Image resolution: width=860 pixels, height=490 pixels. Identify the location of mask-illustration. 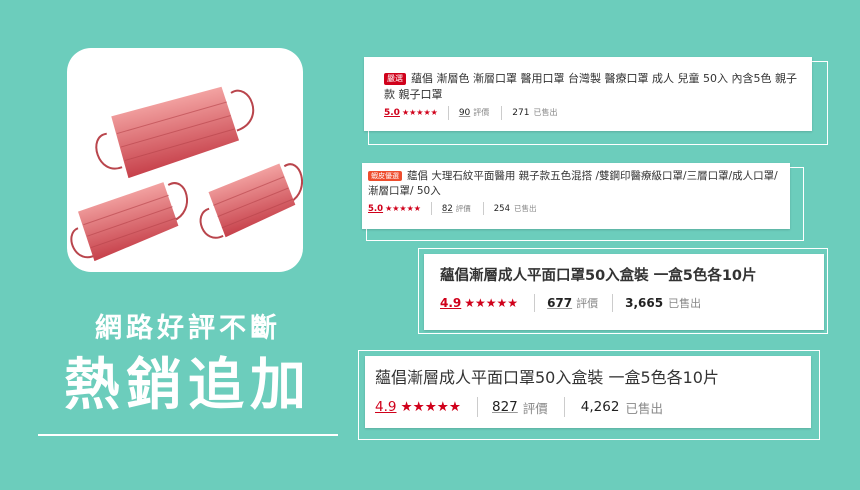
(186, 174).